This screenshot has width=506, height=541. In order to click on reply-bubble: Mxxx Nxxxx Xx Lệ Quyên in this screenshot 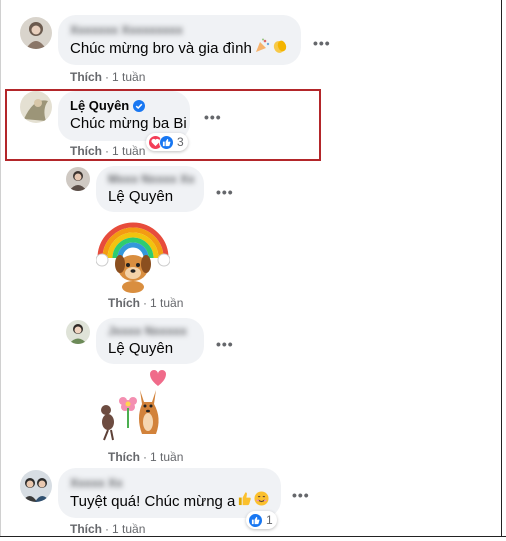, I will do `click(150, 189)`.